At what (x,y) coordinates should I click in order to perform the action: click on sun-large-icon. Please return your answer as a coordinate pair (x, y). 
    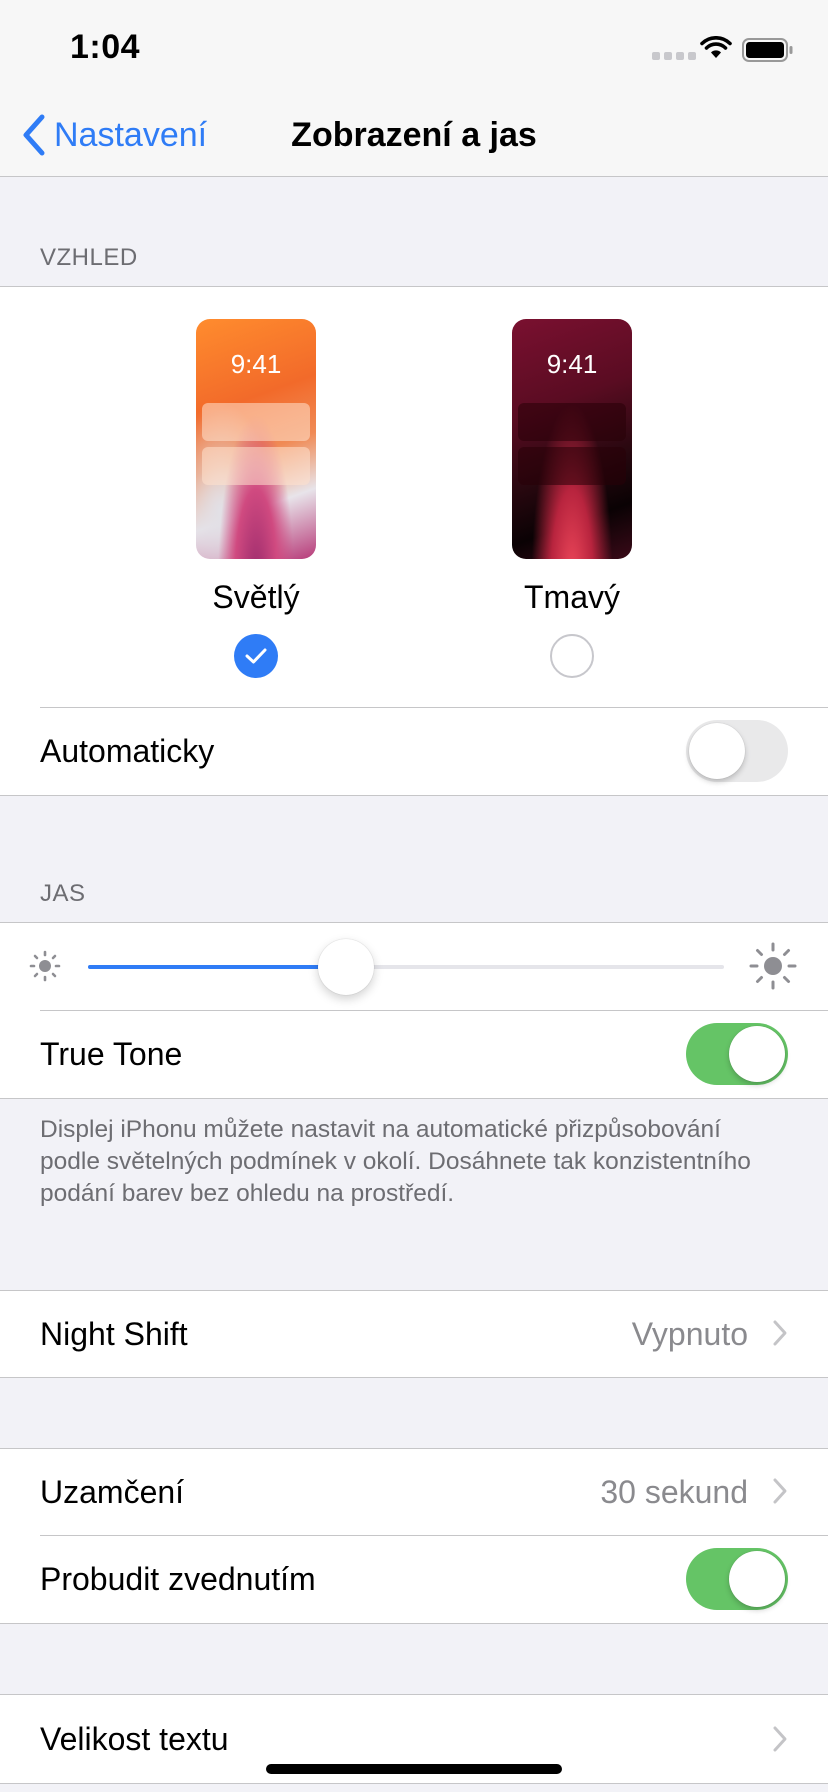
    Looking at the image, I should click on (773, 966).